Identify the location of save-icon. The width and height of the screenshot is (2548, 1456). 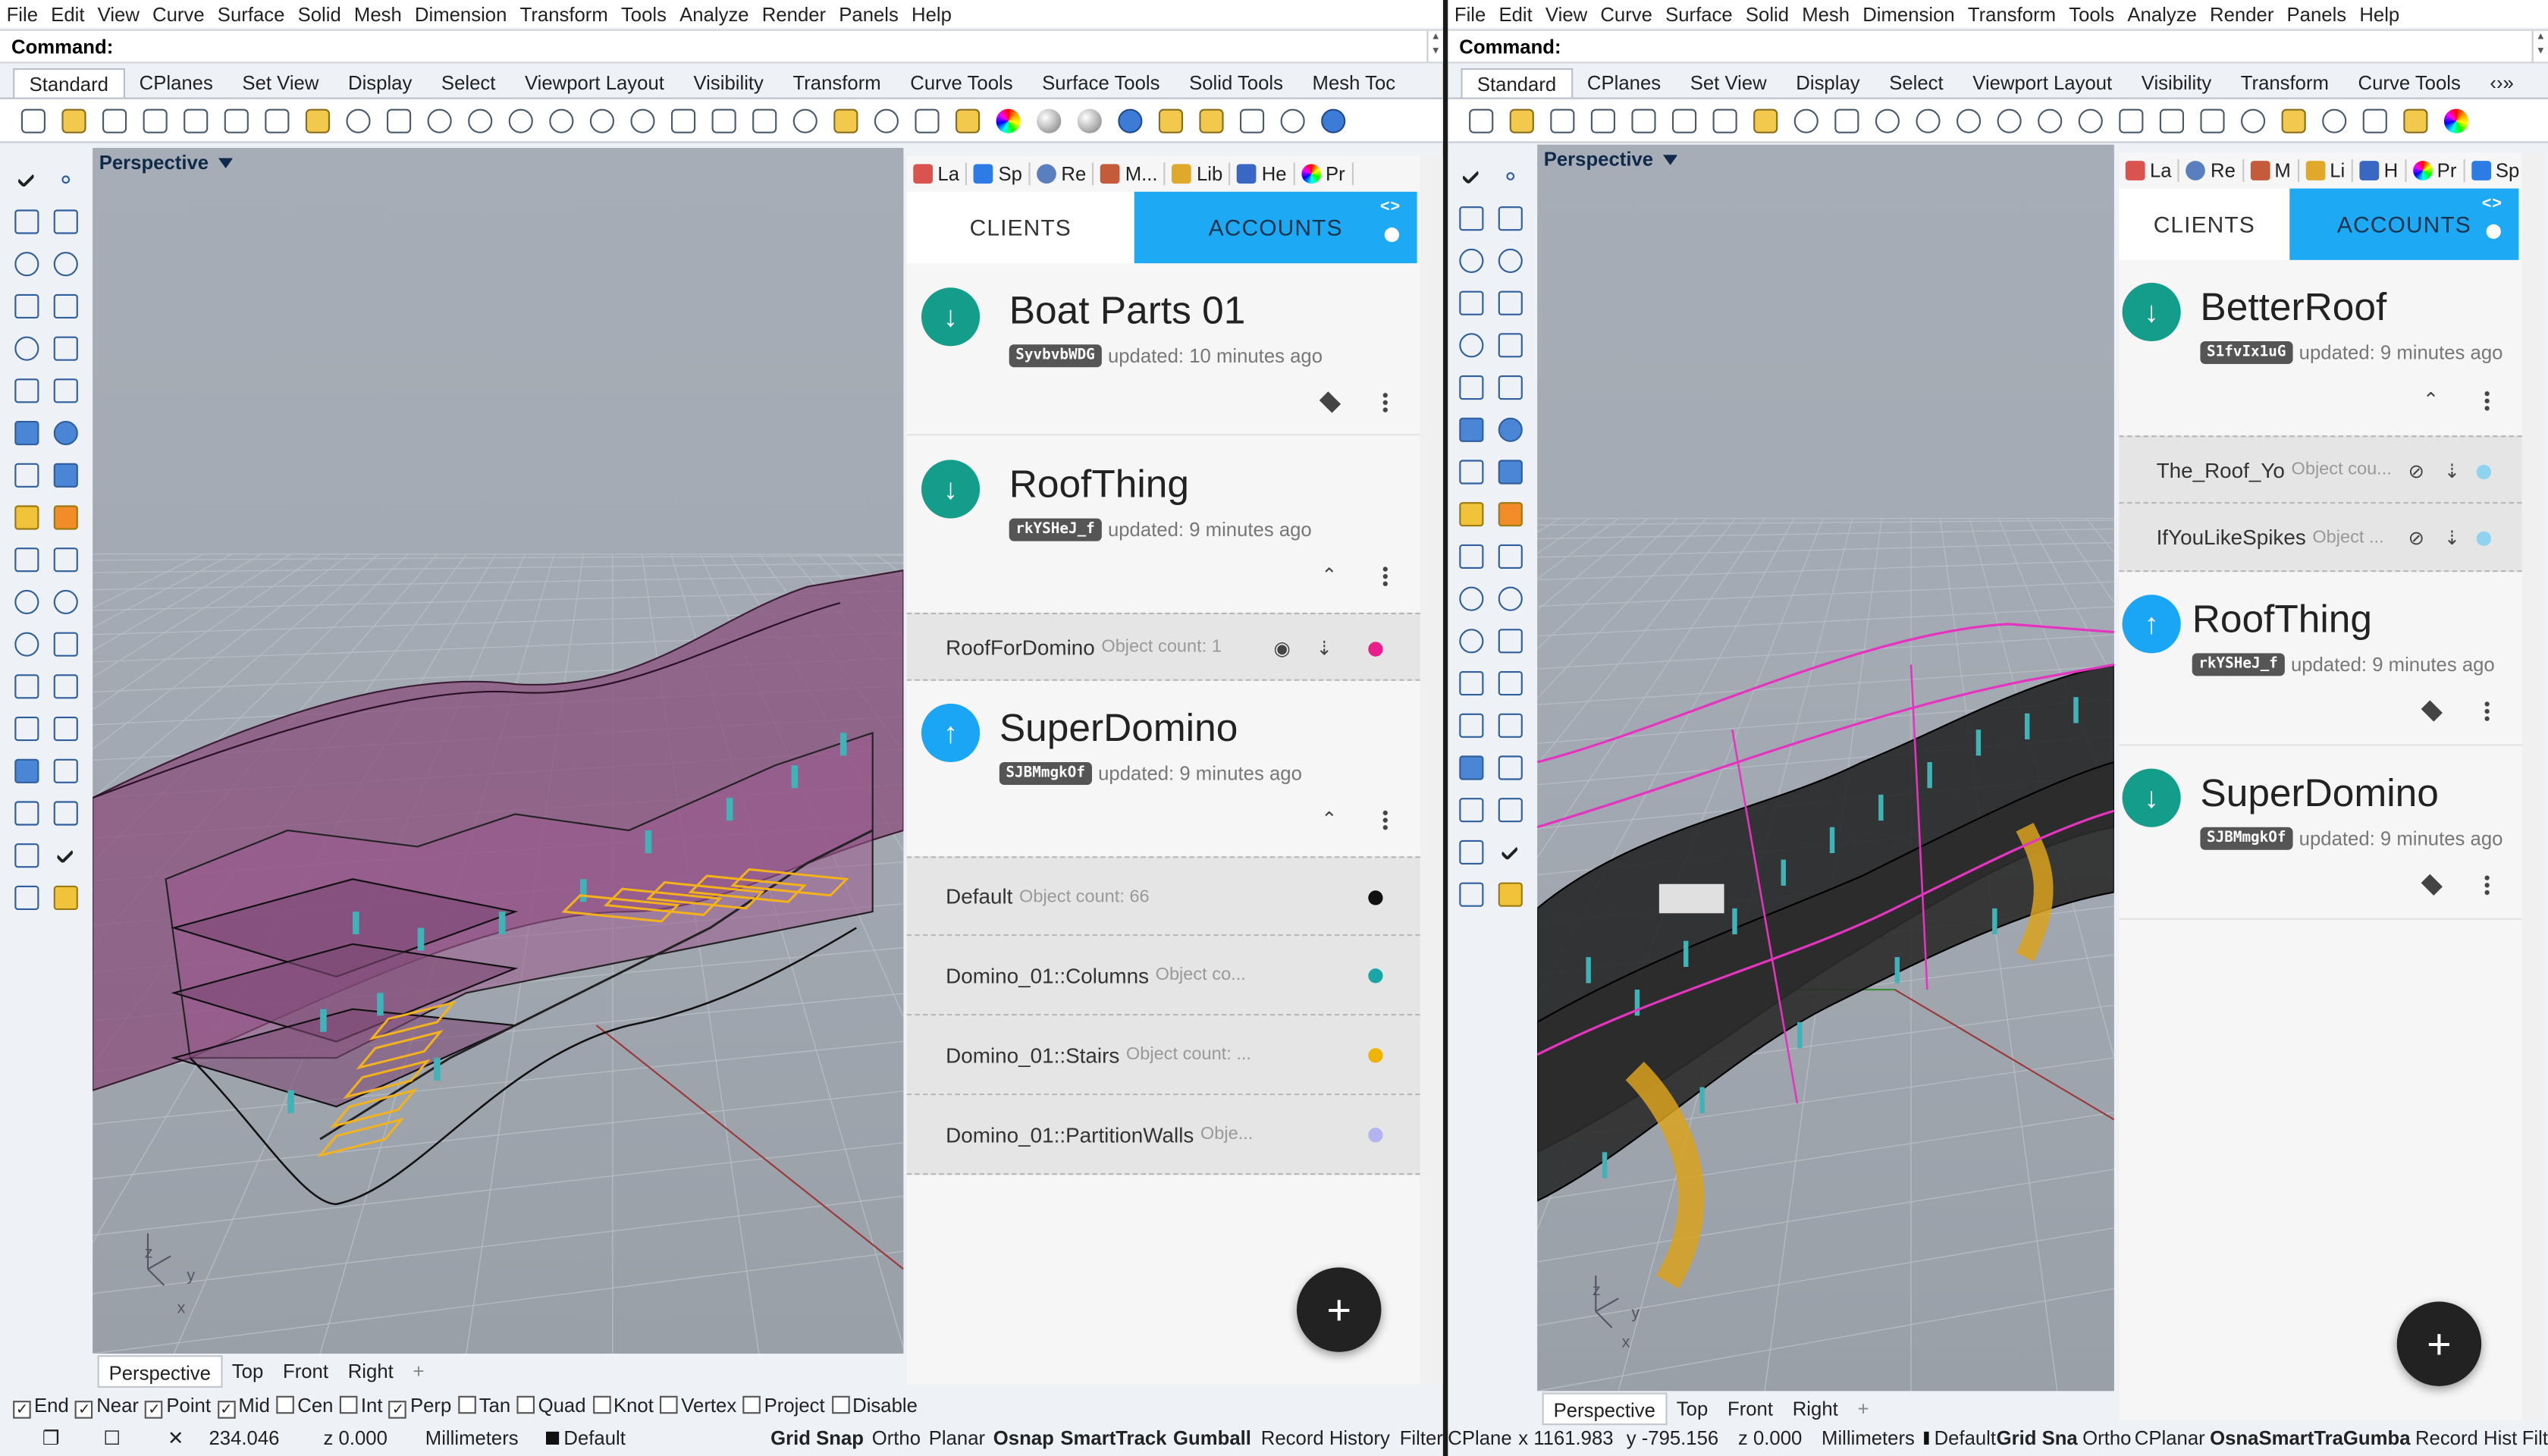
(115, 120).